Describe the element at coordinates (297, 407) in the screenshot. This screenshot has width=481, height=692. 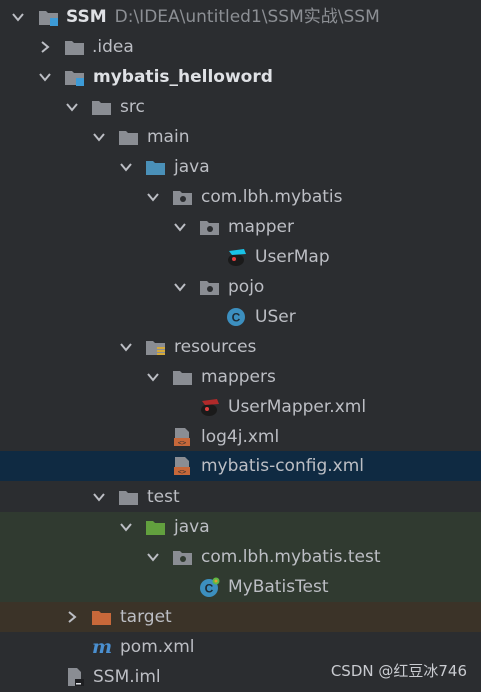
I see `tree-item-label: UserMapper.xml` at that location.